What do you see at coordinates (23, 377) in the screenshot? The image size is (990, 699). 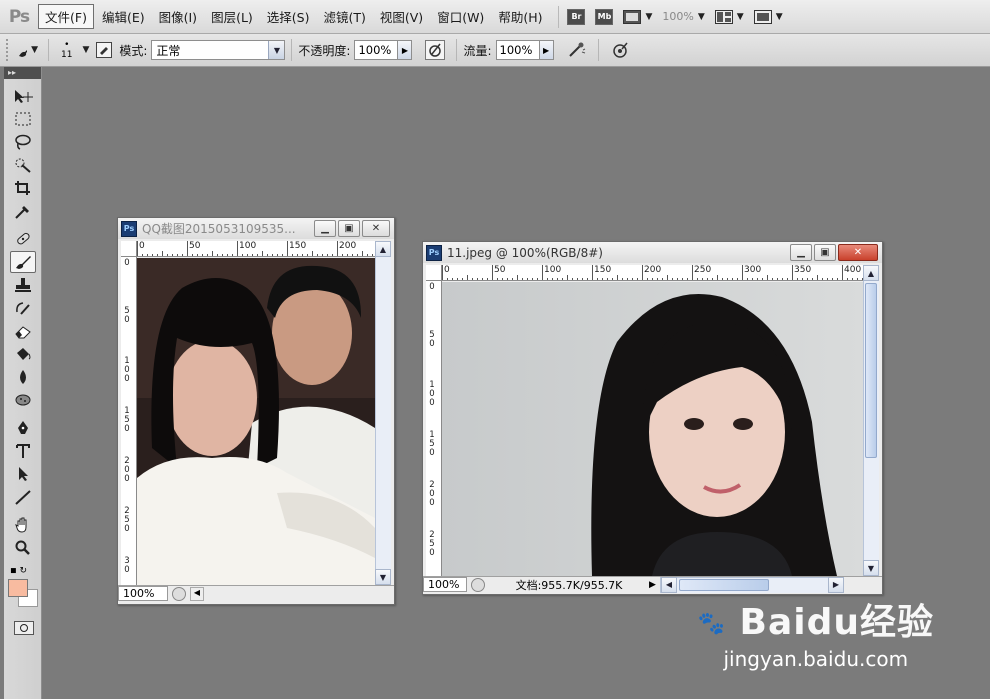 I see `blur-tool` at bounding box center [23, 377].